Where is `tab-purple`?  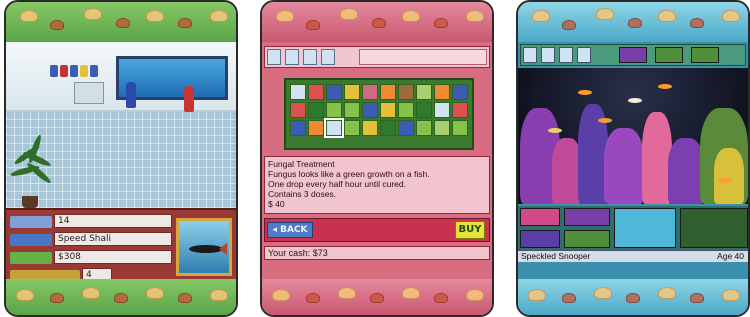
tab-purple is located at coordinates (633, 55).